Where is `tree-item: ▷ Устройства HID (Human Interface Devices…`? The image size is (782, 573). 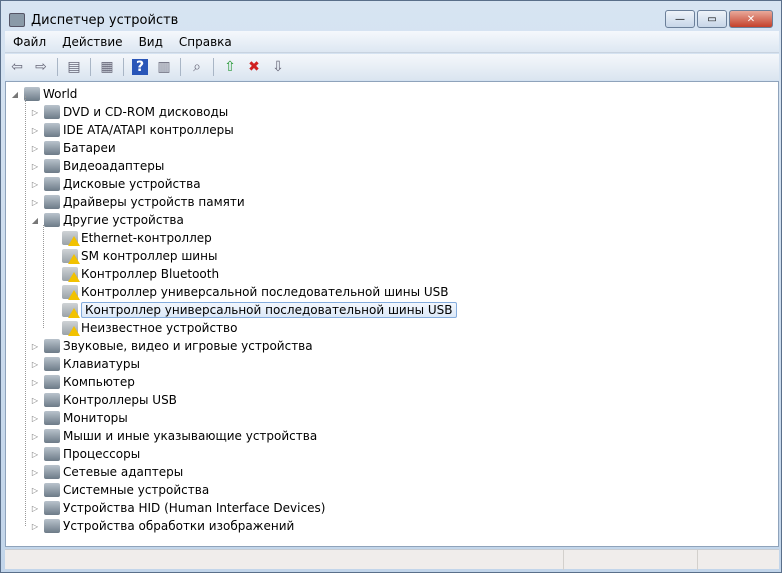 tree-item: ▷ Устройства HID (Human Interface Devices… is located at coordinates (177, 508).